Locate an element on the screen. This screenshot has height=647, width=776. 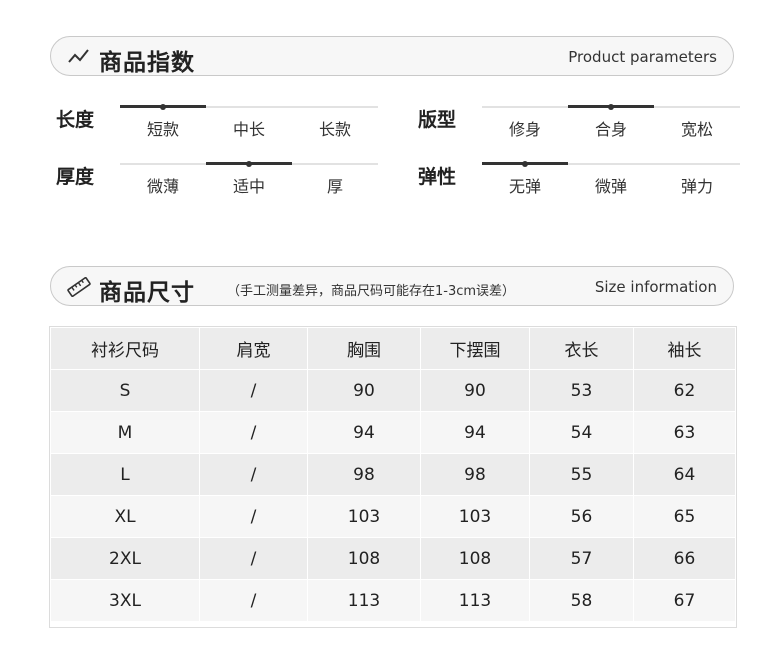
table-row: XL/103 103 56 65 is located at coordinates (393, 516).